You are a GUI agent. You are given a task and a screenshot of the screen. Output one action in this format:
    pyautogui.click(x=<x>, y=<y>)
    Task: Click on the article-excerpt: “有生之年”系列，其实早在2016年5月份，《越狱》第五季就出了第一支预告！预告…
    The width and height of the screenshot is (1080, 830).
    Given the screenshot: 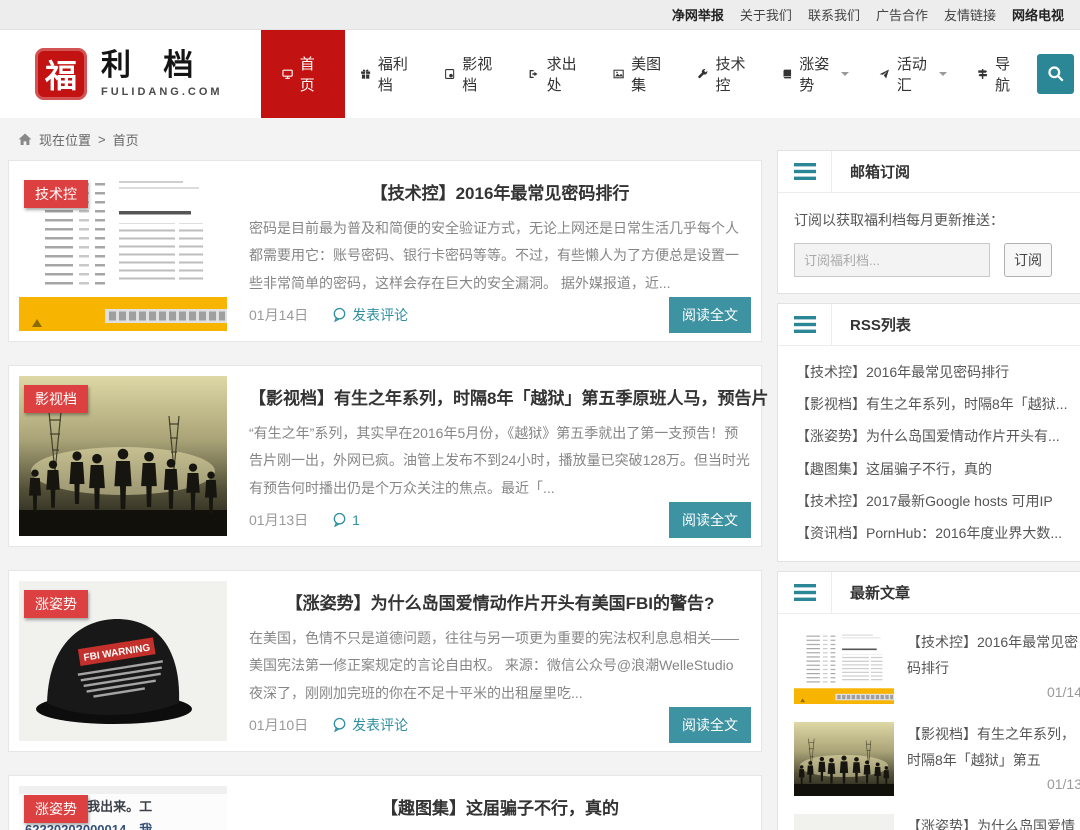 What is the action you would take?
    pyautogui.click(x=499, y=460)
    